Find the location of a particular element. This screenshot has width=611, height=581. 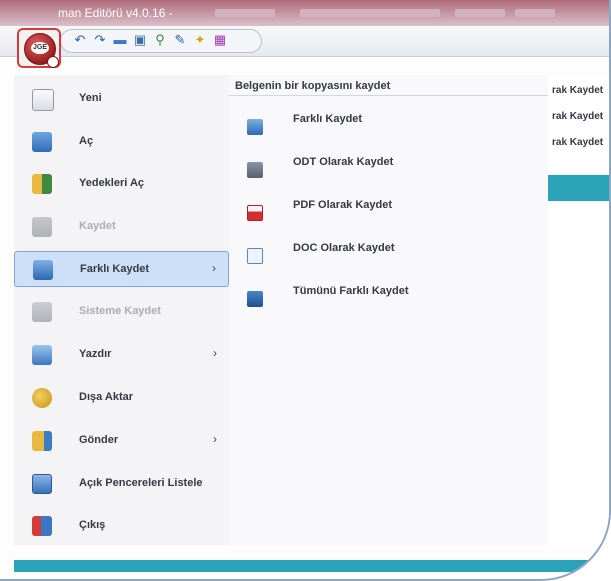

submenu-item-doc: DOC Olarak Kaydet is located at coordinates (388, 253).